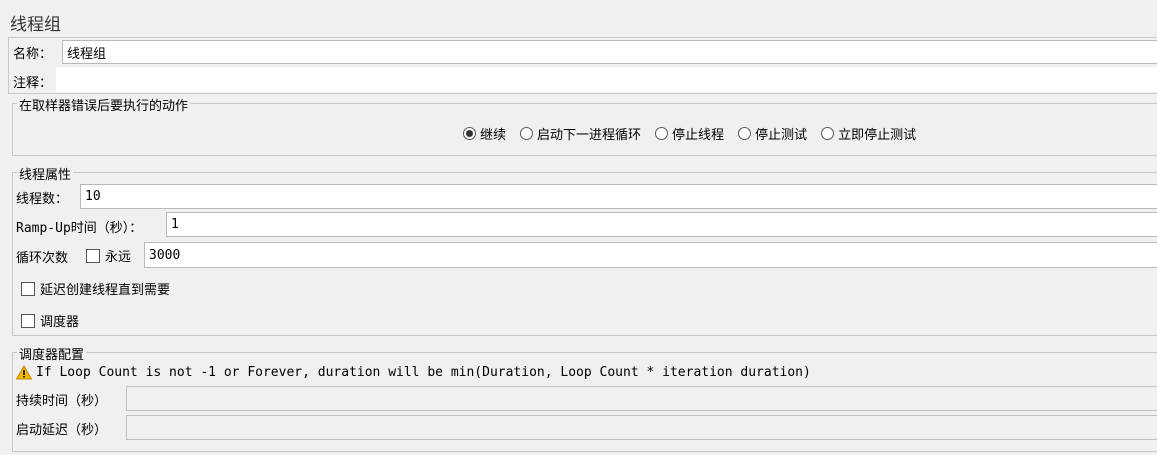 This screenshot has width=1157, height=455. I want to click on threads-label: 线程数：, so click(42, 199).